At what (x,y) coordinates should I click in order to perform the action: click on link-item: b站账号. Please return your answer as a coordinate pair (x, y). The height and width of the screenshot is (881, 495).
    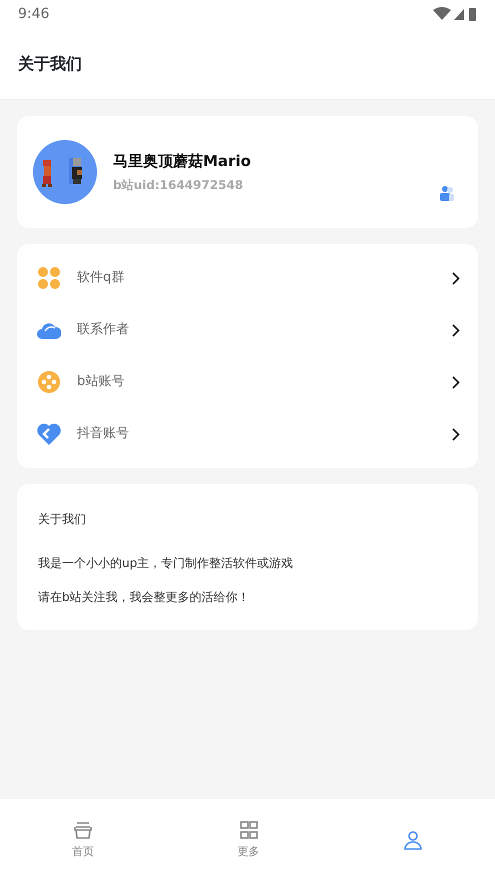
    Looking at the image, I should click on (264, 382).